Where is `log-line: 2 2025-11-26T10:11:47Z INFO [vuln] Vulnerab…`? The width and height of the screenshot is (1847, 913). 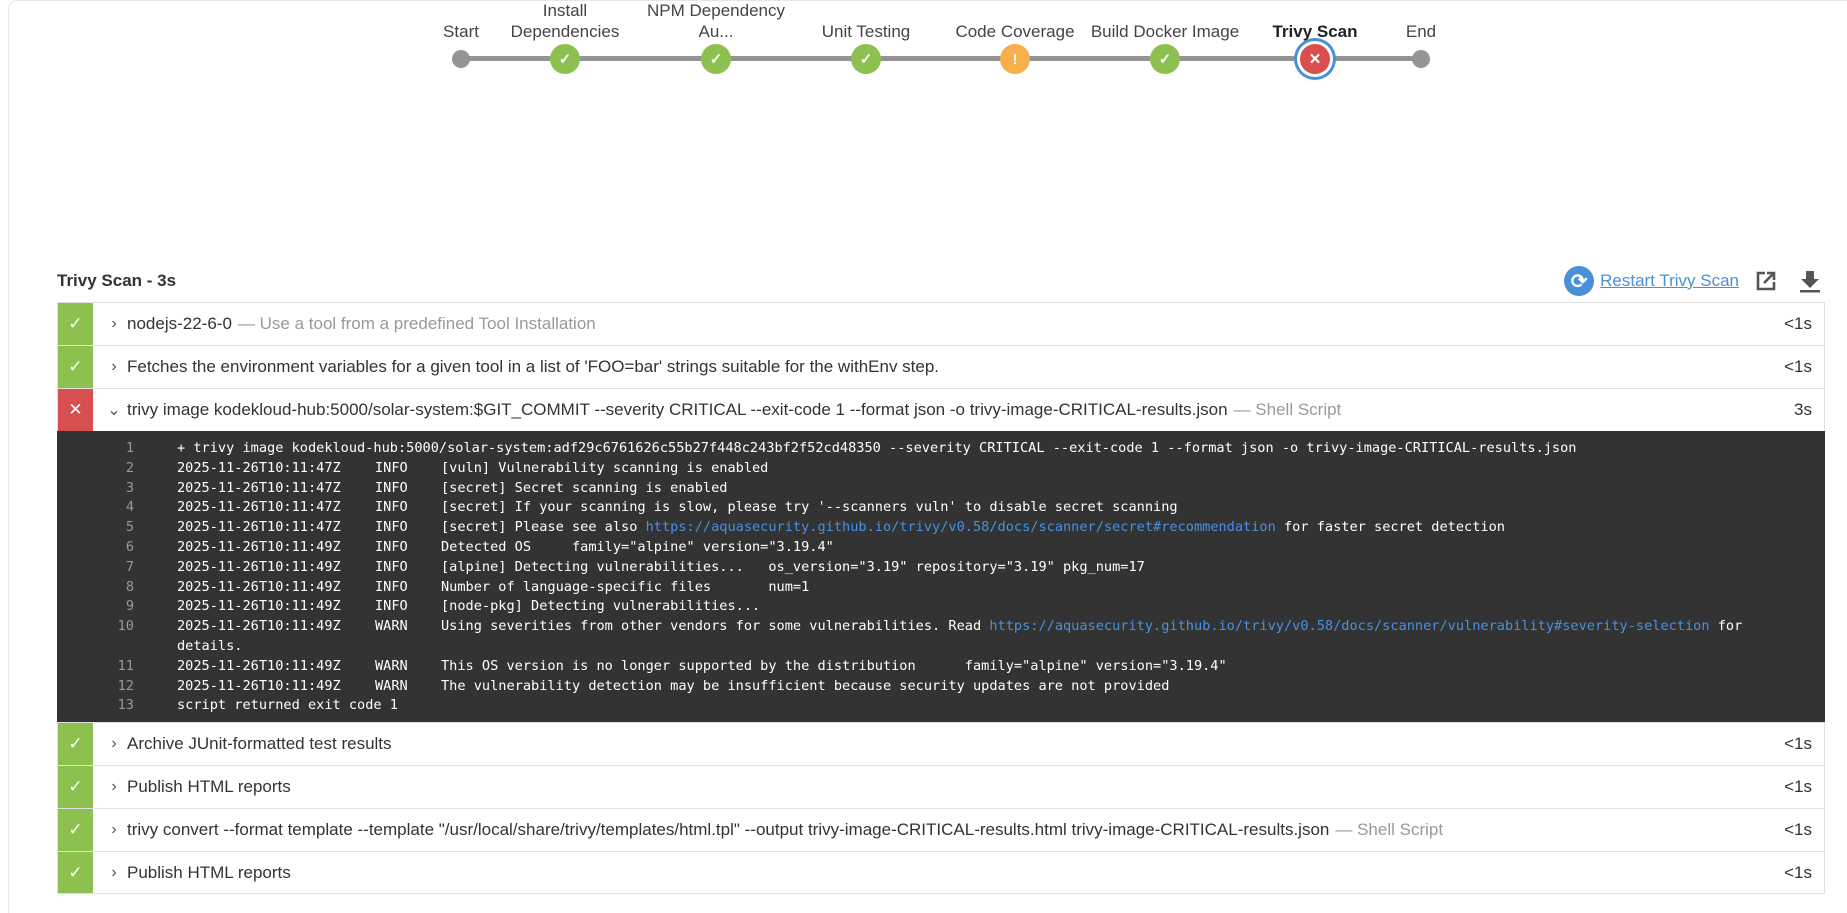
log-line: 2 2025-11-26T10:11:47Z INFO [vuln] Vulnerab… is located at coordinates (941, 469).